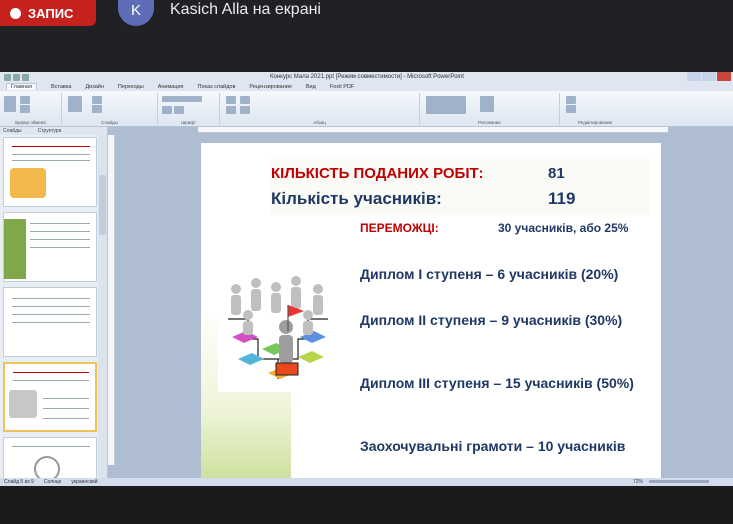 The width and height of the screenshot is (733, 524). Describe the element at coordinates (694, 76) in the screenshot. I see `minimize-icon` at that location.